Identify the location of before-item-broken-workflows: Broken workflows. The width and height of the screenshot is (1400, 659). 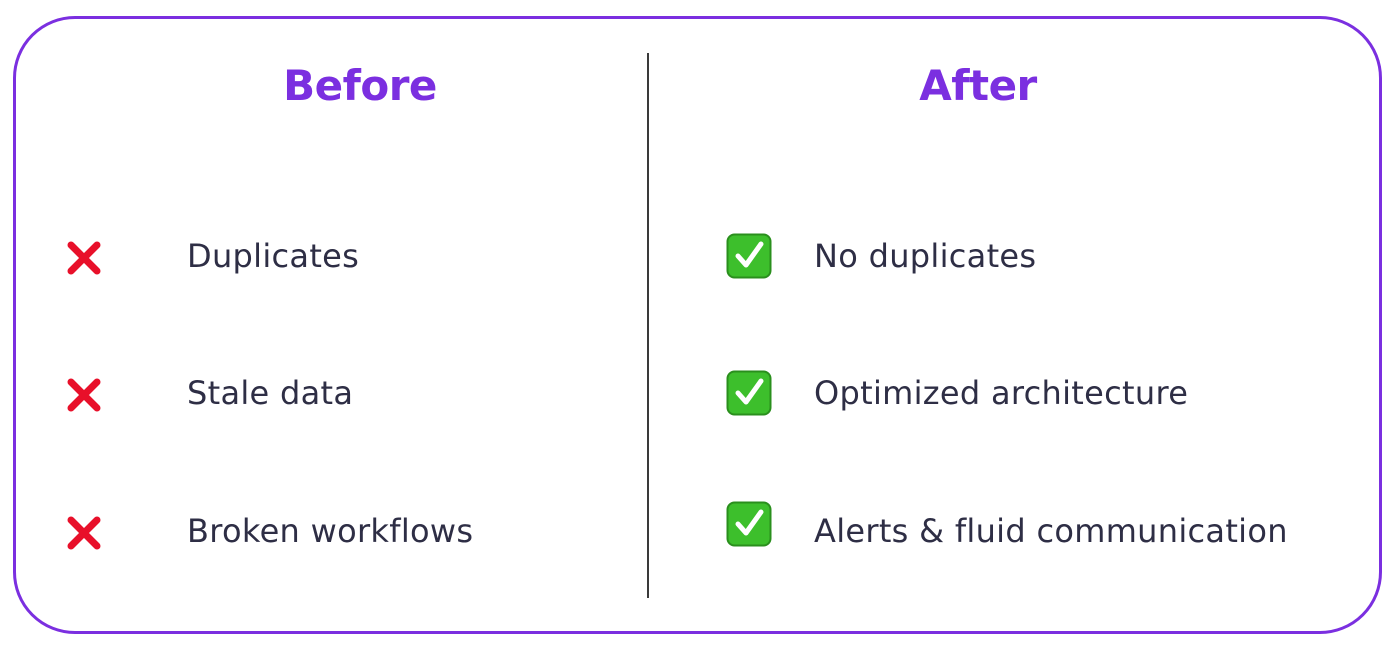
(344, 531).